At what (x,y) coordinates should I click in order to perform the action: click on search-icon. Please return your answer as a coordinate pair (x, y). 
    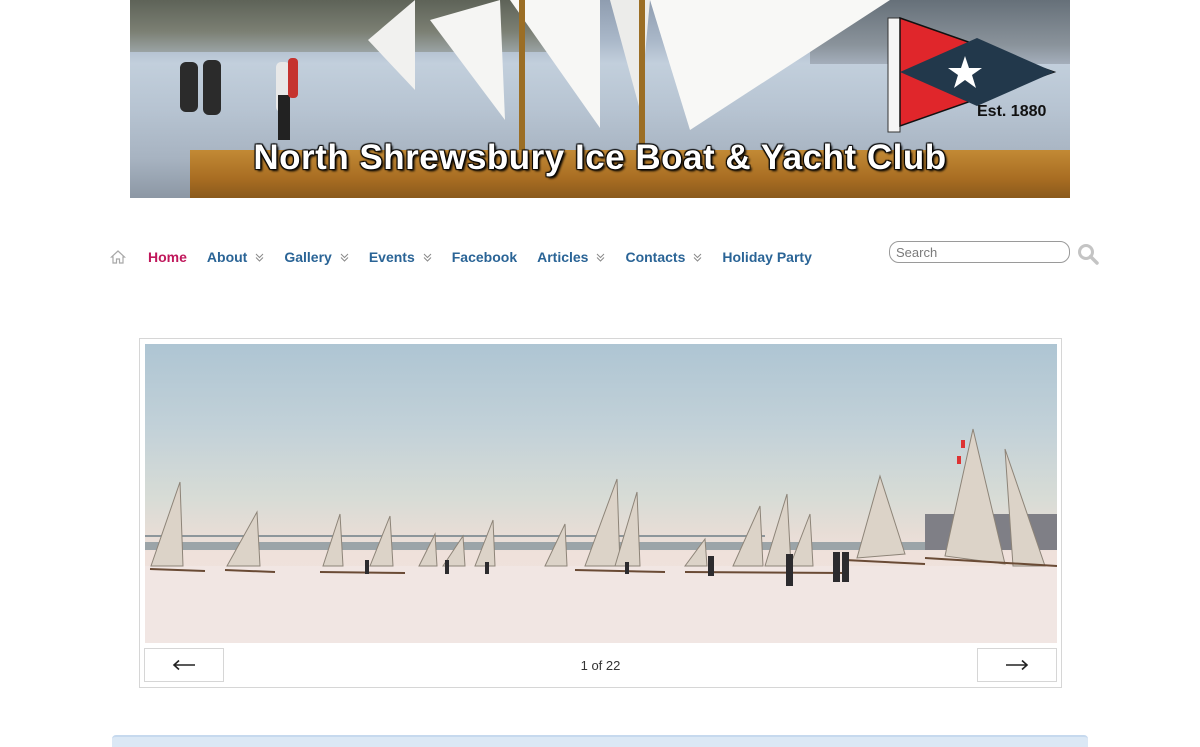
    Looking at the image, I should click on (1088, 254).